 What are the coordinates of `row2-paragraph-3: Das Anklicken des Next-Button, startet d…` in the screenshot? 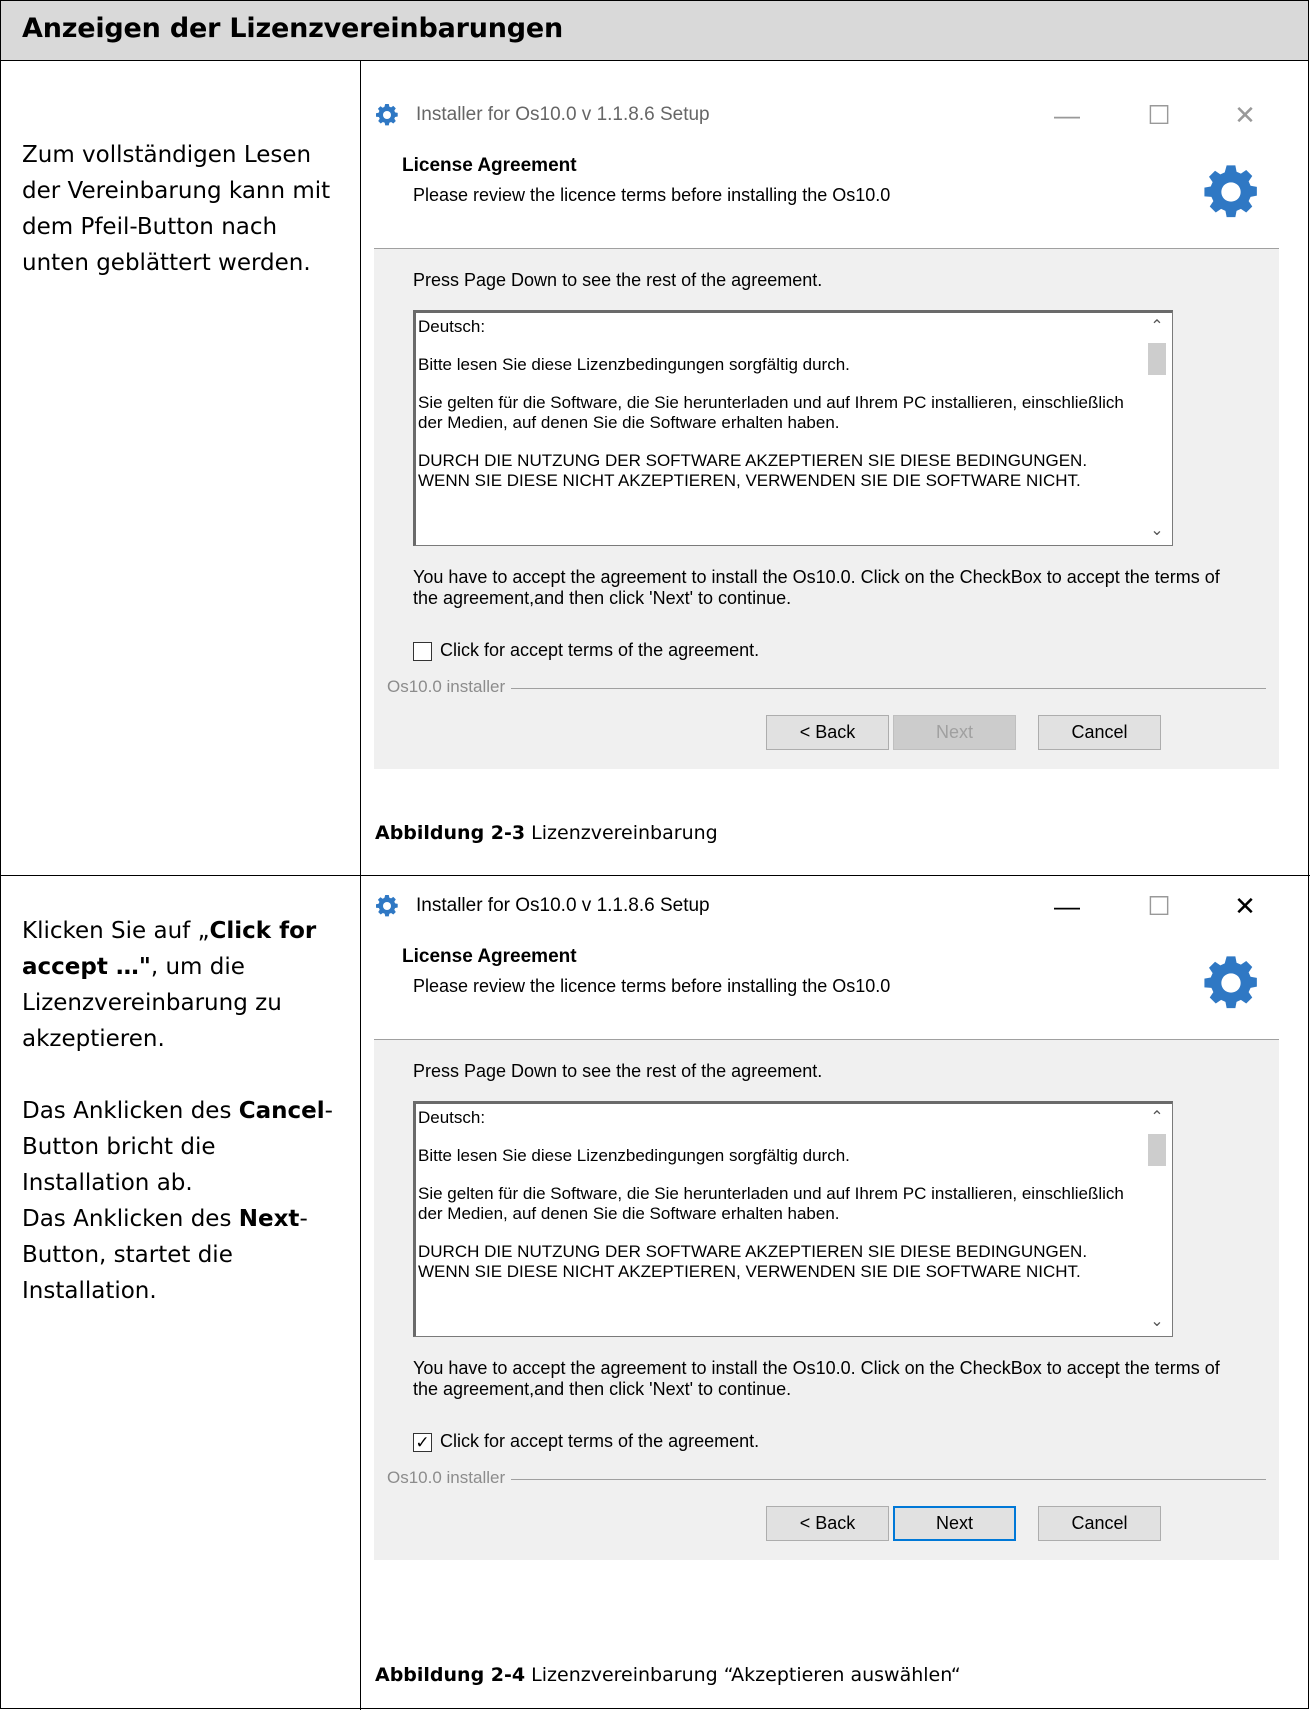 It's located at (165, 1255).